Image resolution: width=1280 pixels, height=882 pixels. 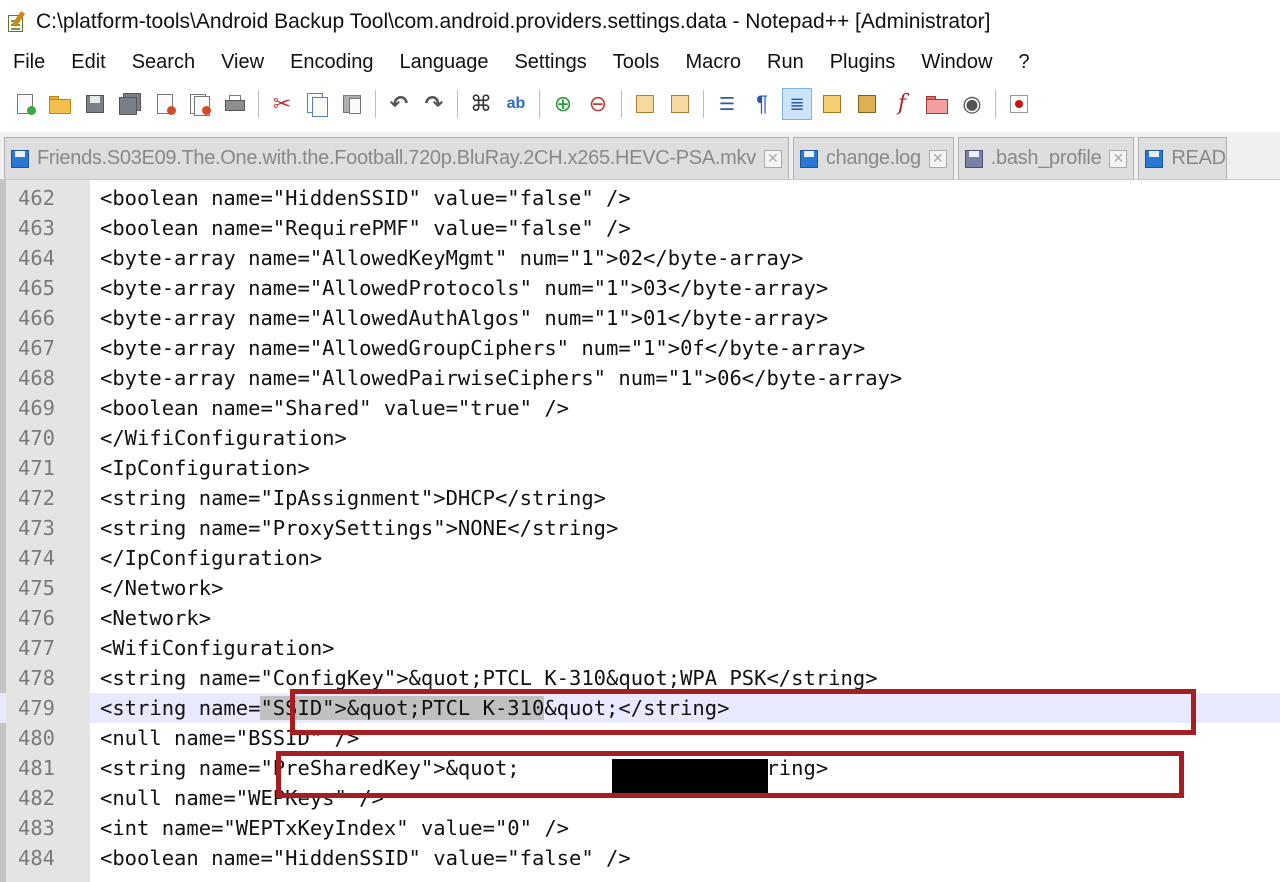 I want to click on line-number: 472, so click(x=48, y=498).